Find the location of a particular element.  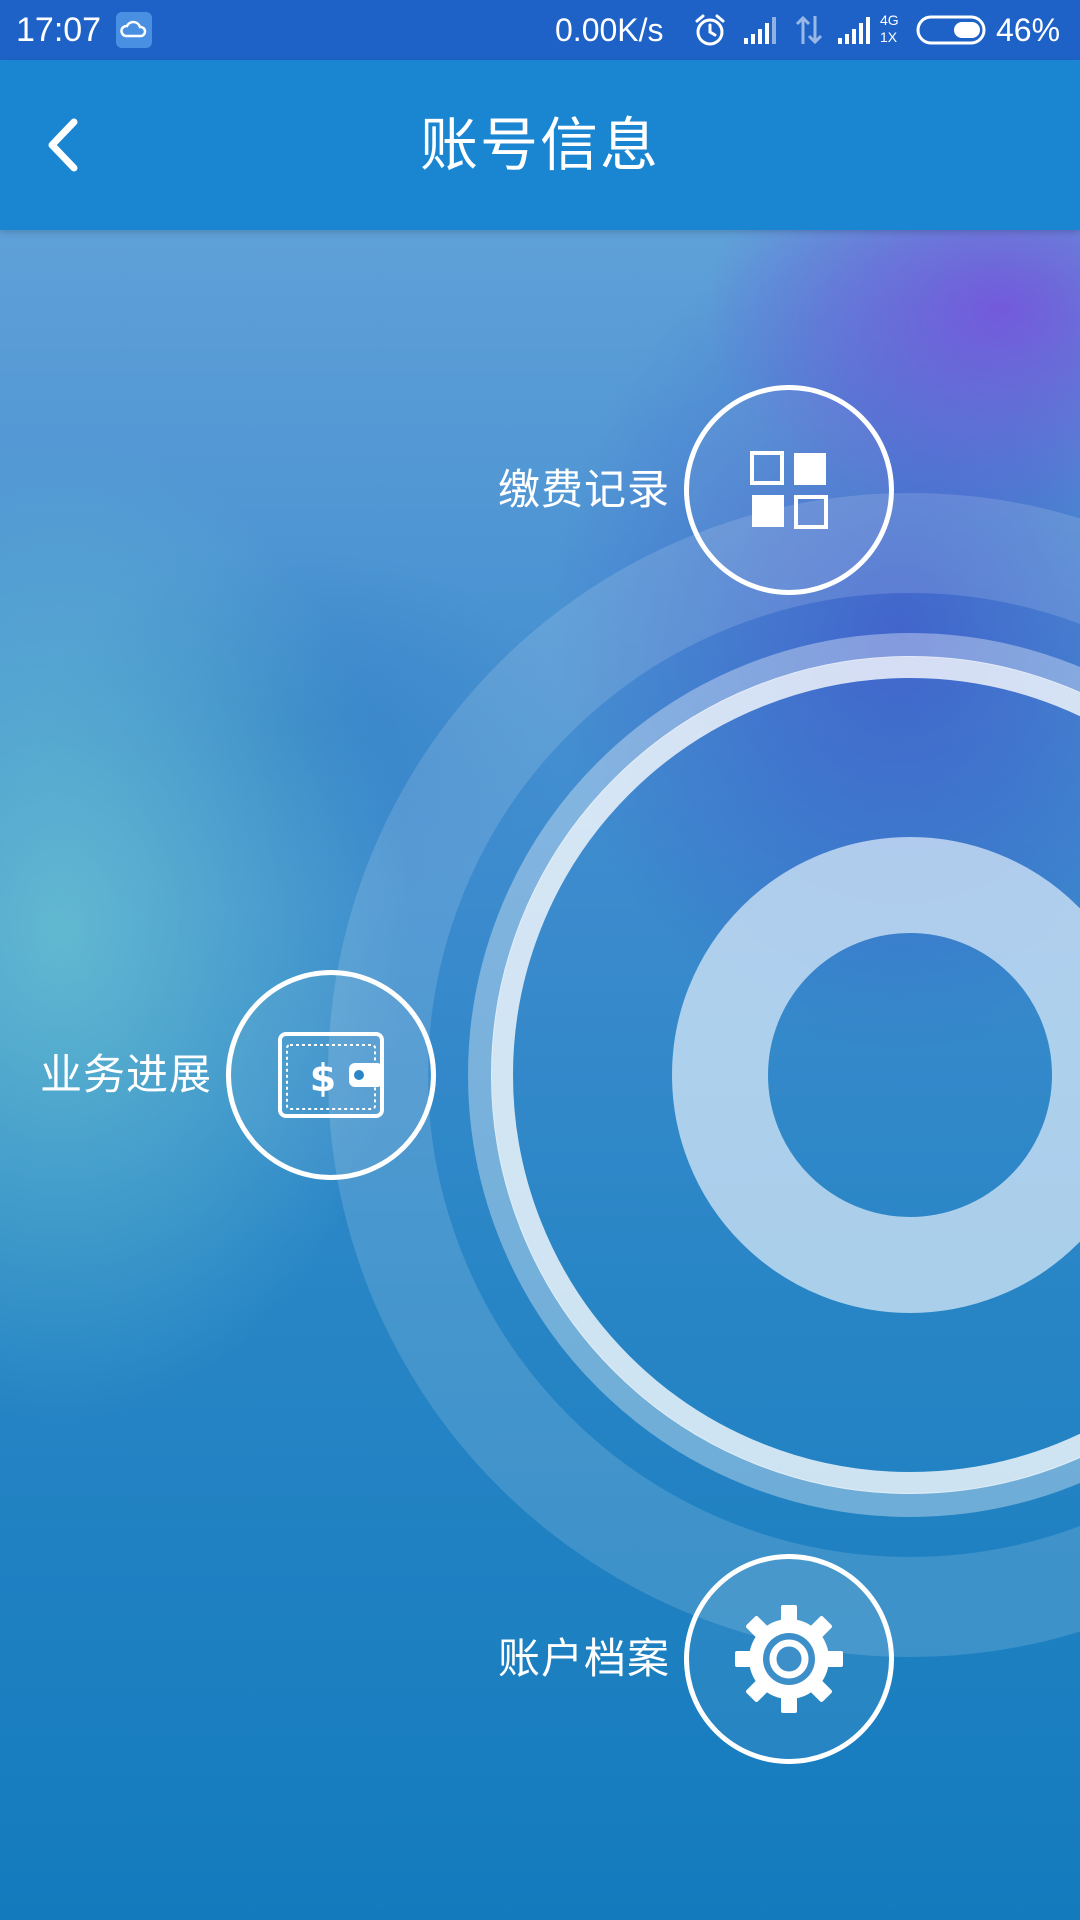

network-label-bottom: 1X is located at coordinates (889, 37).